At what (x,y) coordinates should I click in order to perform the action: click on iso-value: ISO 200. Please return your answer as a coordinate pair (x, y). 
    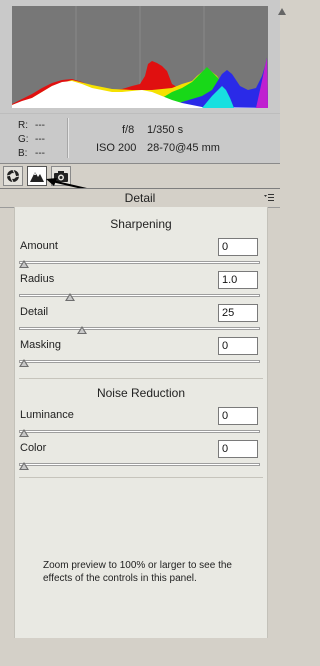
    Looking at the image, I should click on (116, 148).